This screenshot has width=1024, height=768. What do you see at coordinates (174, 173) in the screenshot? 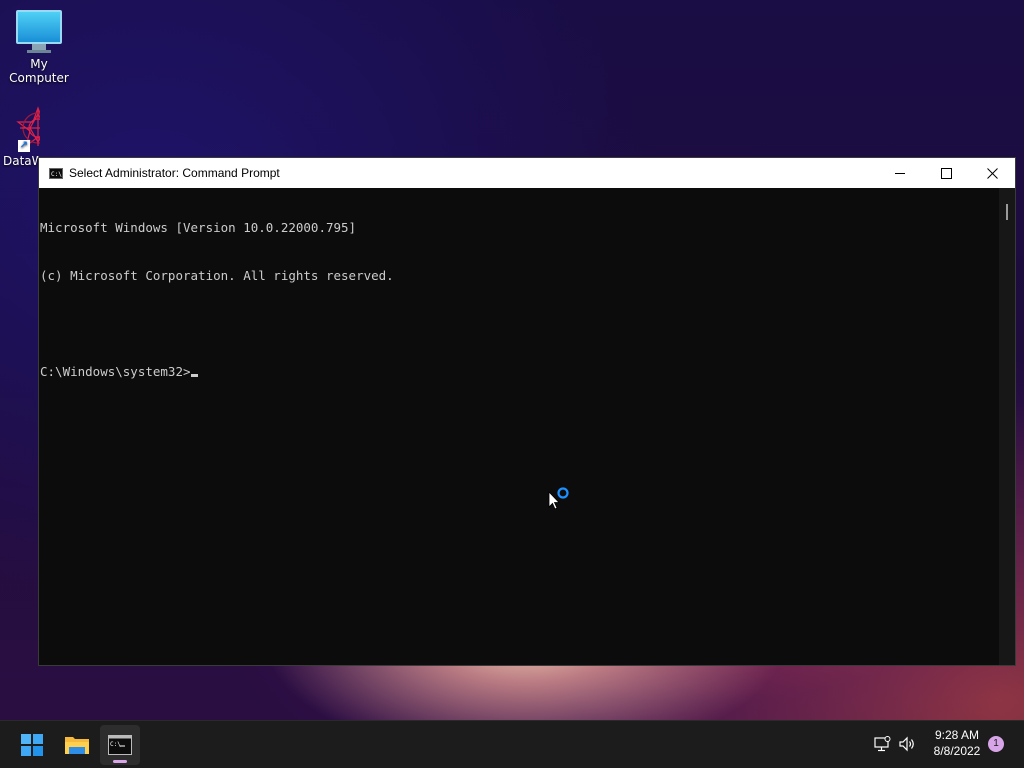
I see `window-title: Select Administrator: Command Prompt` at bounding box center [174, 173].